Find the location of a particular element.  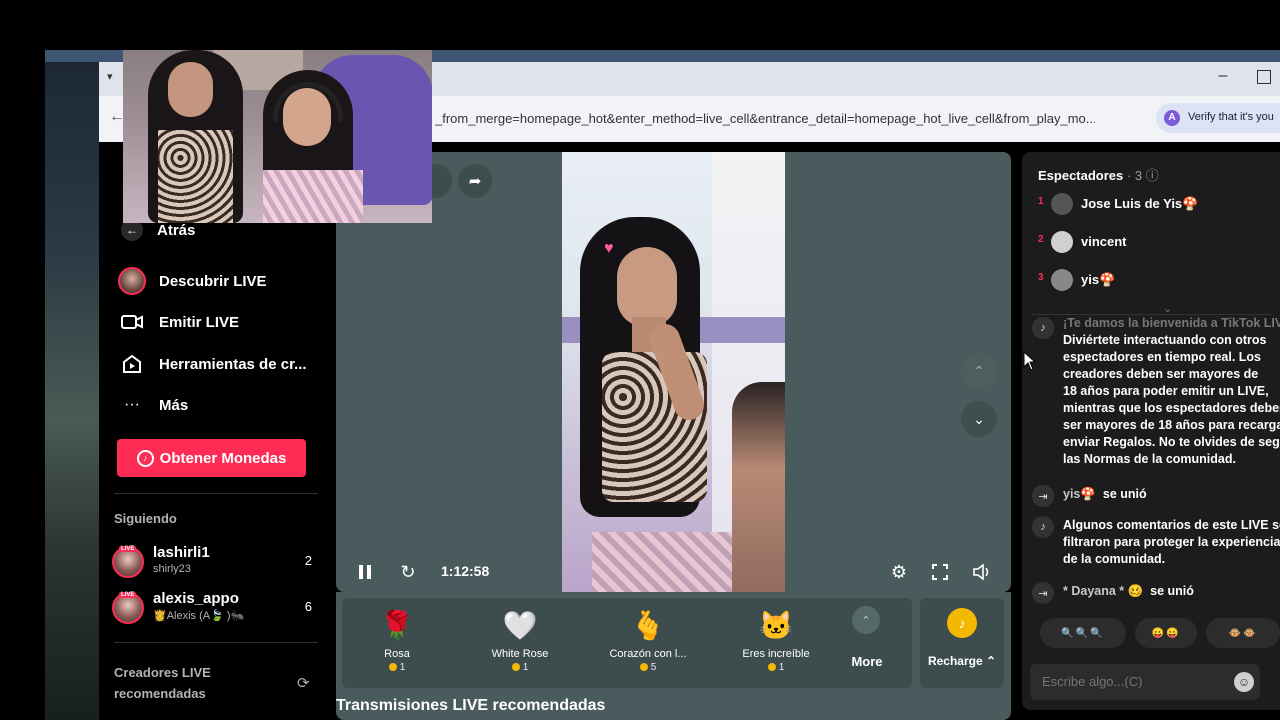

recharge-button: ♪ Recharge ⌃ is located at coordinates (962, 643).